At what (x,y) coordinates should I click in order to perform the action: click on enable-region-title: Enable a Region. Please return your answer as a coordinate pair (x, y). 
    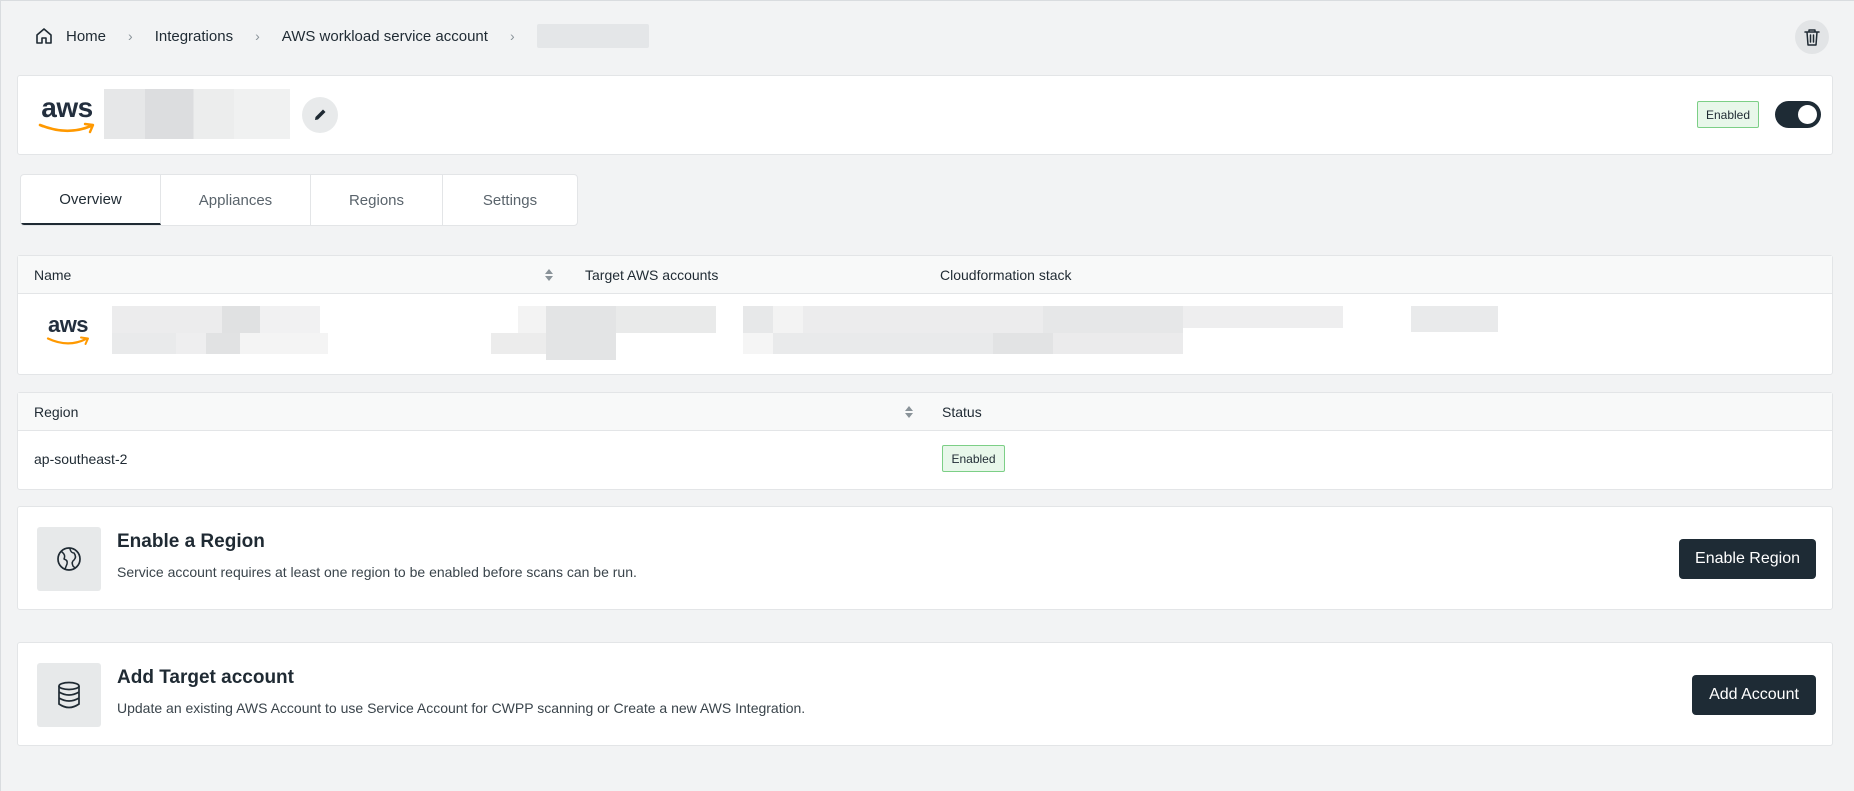
    Looking at the image, I should click on (191, 541).